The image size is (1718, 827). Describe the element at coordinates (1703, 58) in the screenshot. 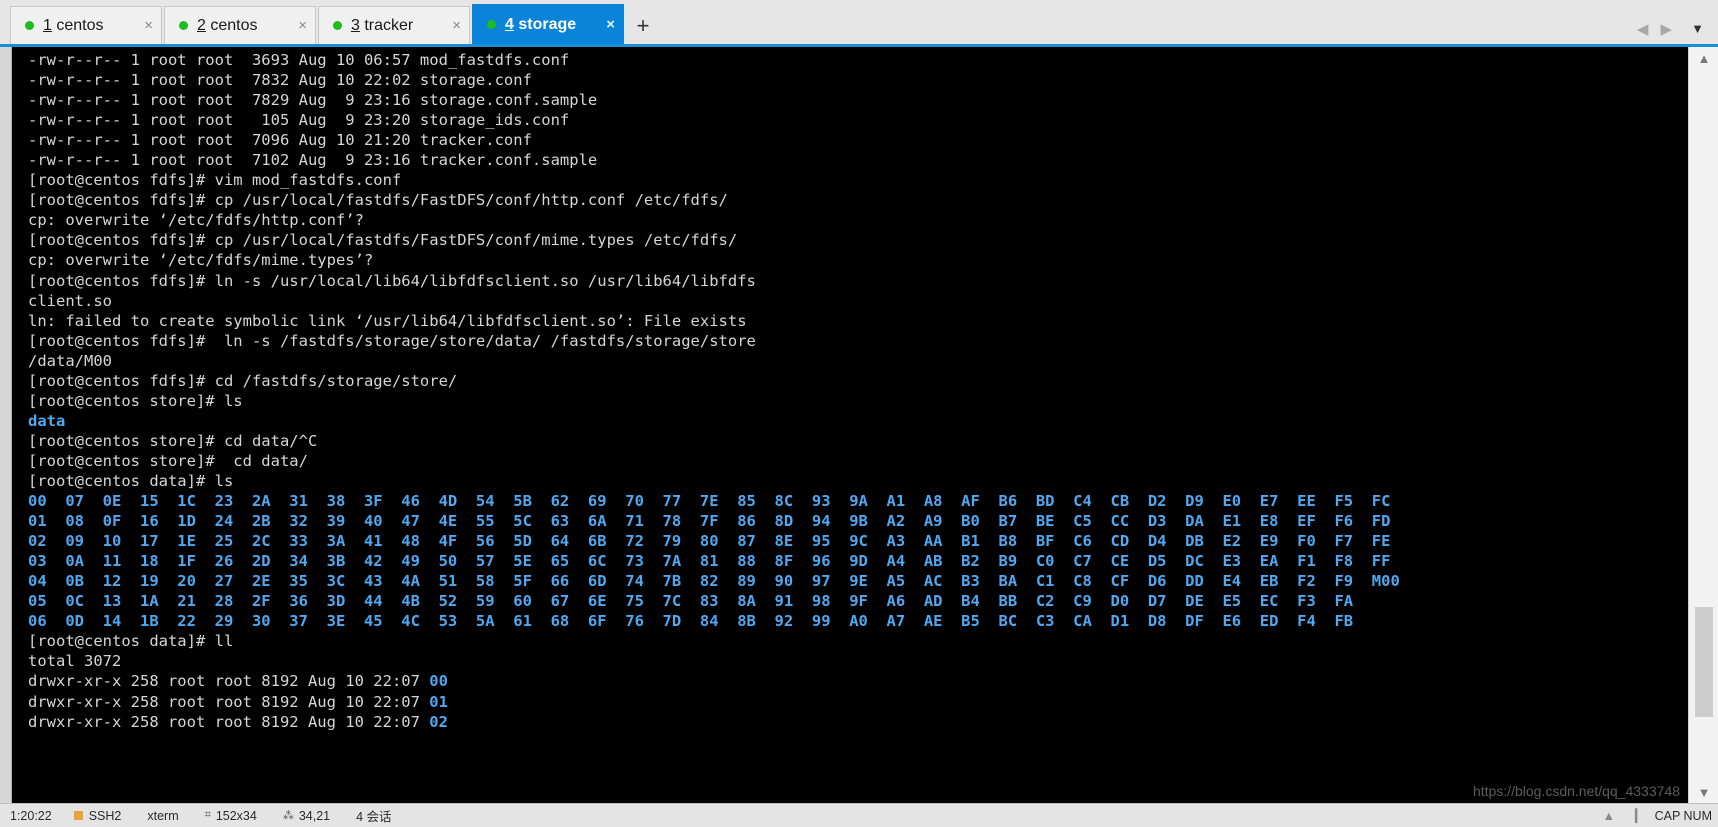

I see `scrollbar-up-icon: ▲` at that location.